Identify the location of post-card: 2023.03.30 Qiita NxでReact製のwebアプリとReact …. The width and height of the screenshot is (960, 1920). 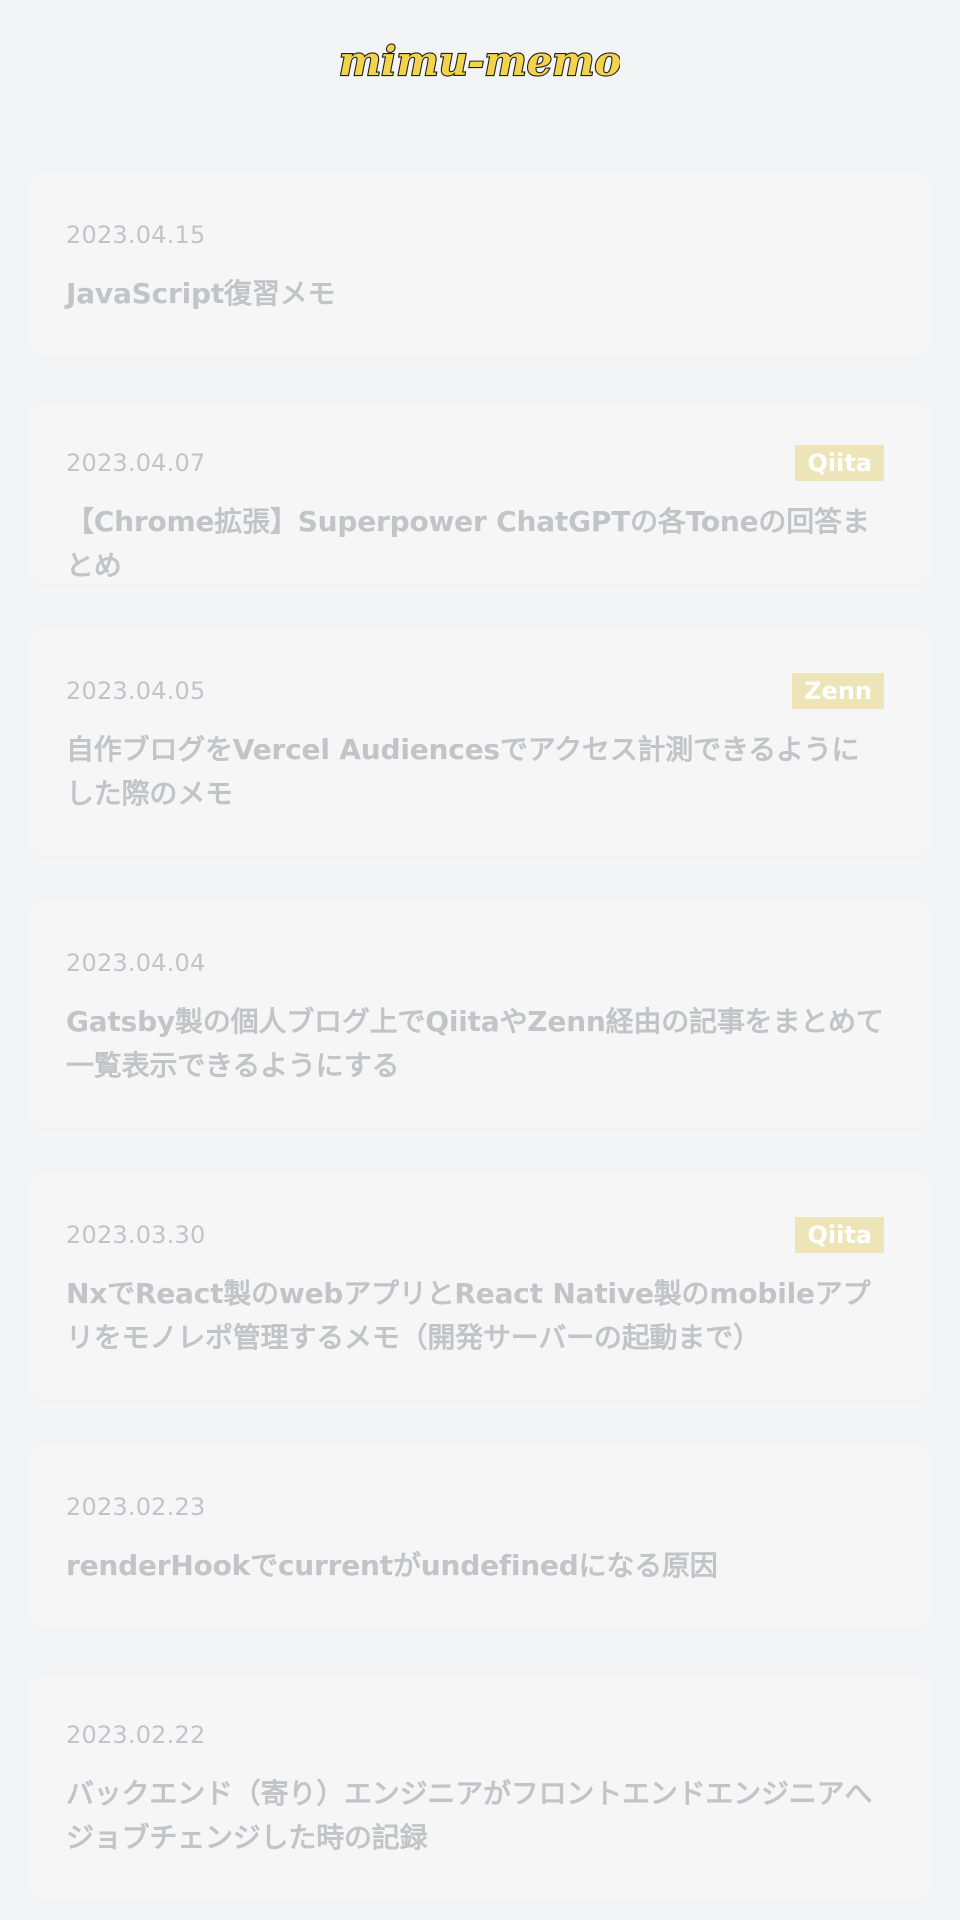
(480, 1287).